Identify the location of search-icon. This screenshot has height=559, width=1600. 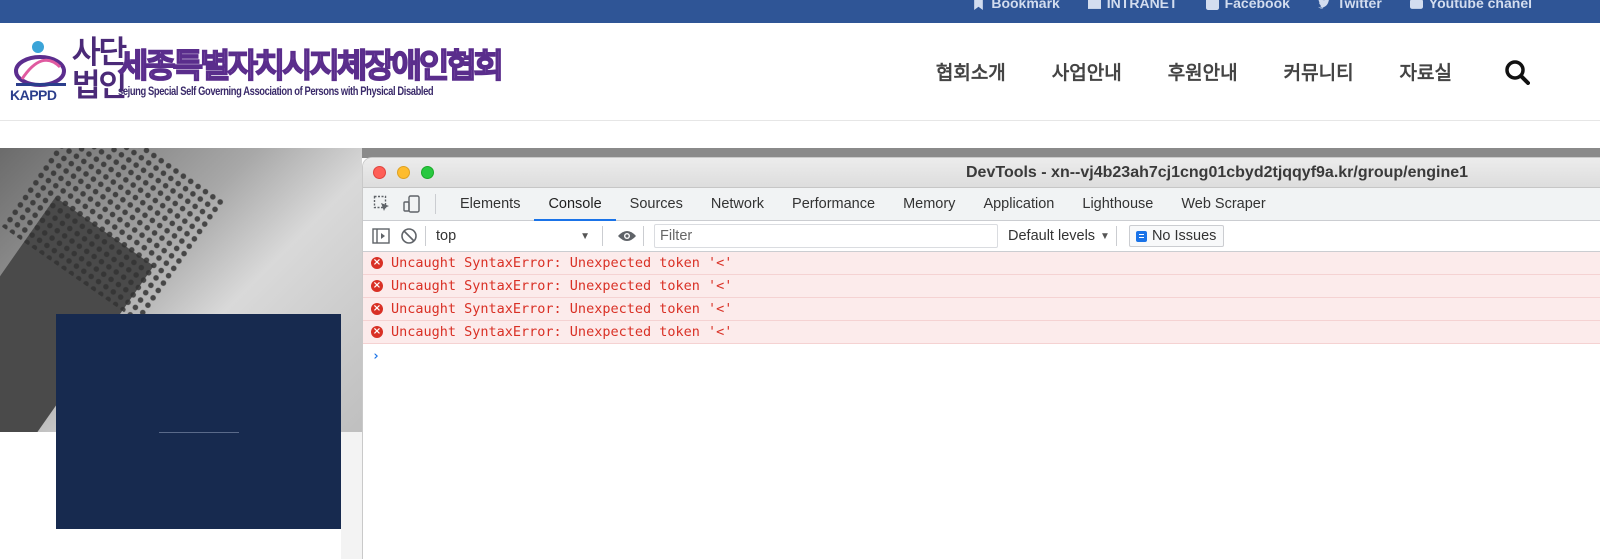
(1517, 72).